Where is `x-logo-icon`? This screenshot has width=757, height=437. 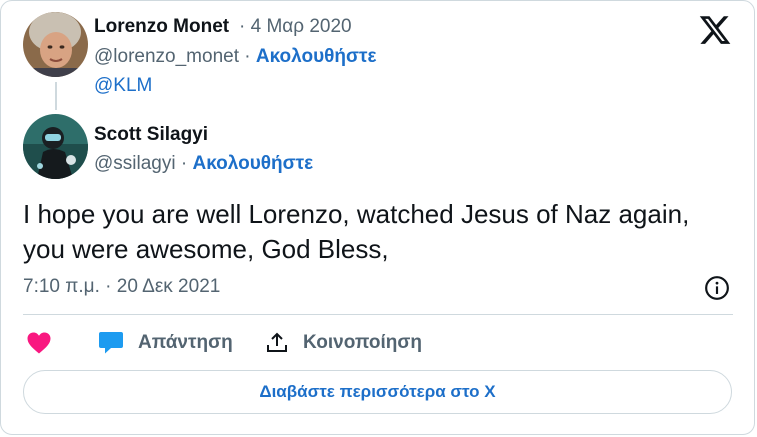
x-logo-icon is located at coordinates (715, 30).